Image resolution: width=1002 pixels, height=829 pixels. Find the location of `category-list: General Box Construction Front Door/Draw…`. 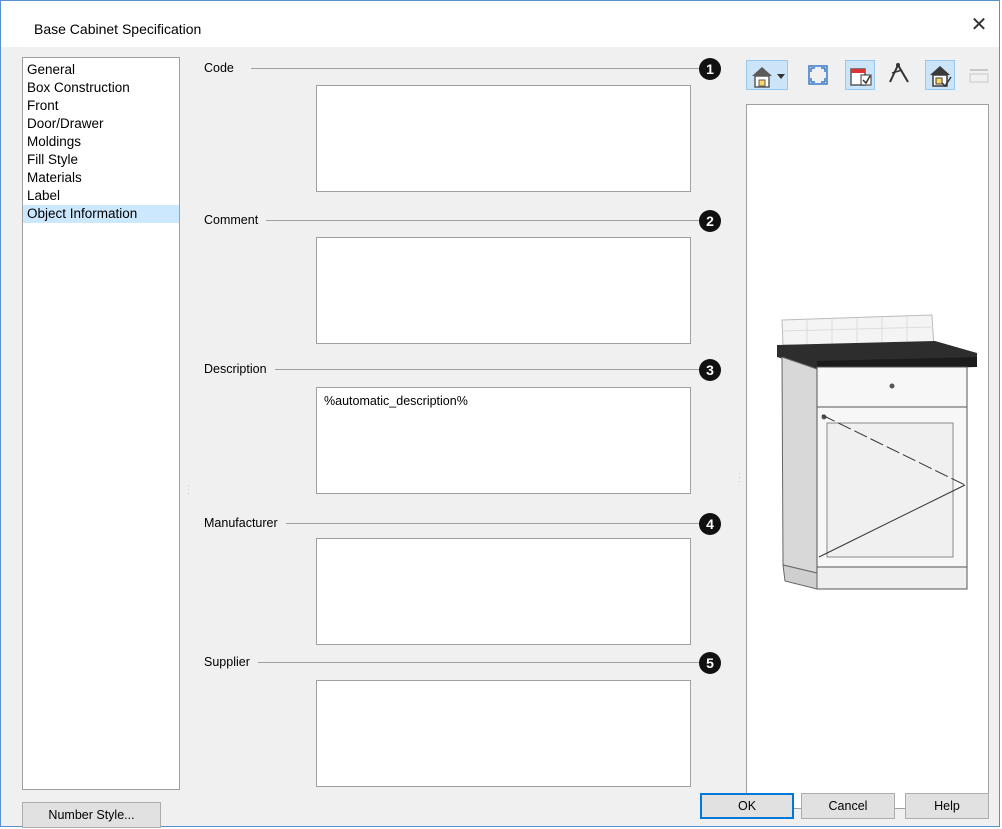

category-list: General Box Construction Front Door/Draw… is located at coordinates (101, 423).